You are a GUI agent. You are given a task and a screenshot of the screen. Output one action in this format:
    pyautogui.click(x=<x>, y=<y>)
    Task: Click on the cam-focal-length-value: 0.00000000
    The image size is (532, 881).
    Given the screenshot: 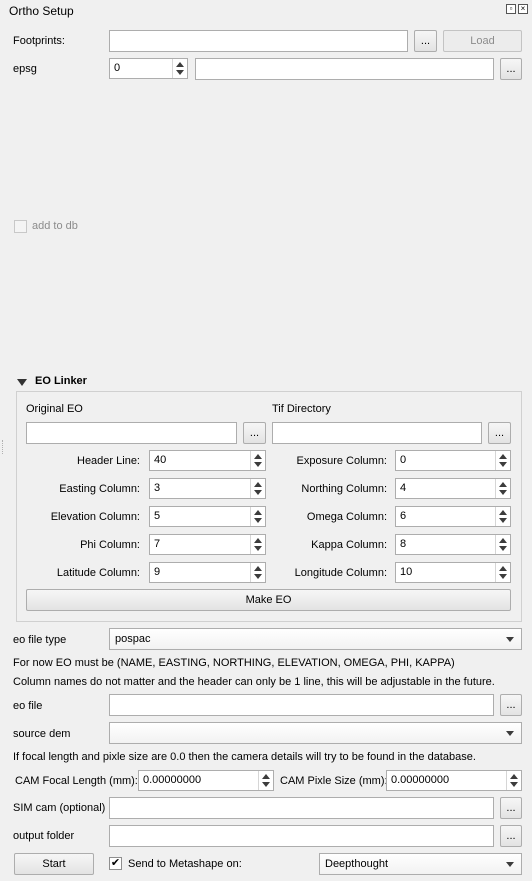 What is the action you would take?
    pyautogui.click(x=172, y=780)
    